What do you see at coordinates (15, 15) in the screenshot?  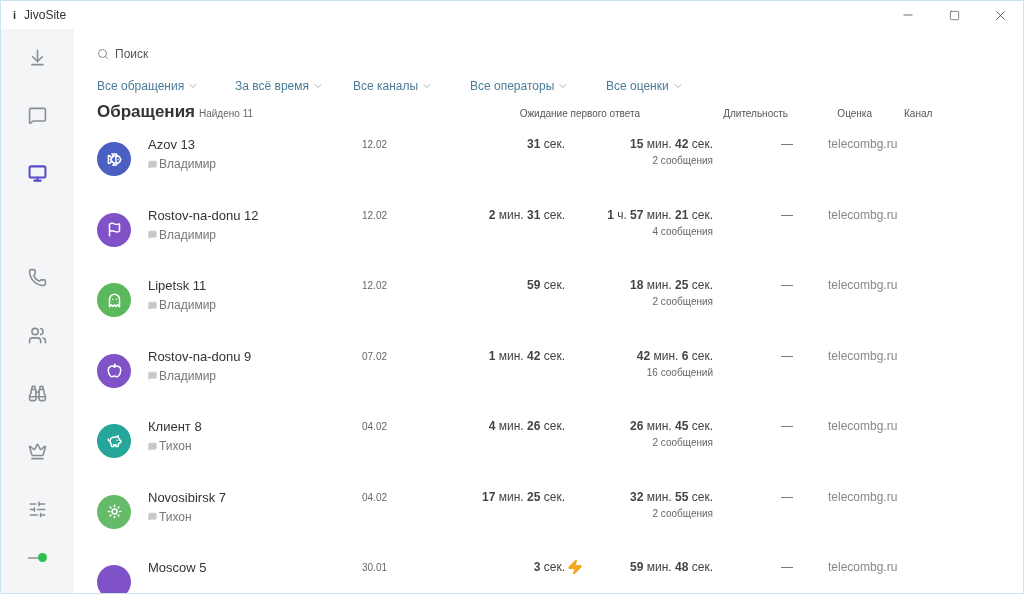 I see `app-icon: i` at bounding box center [15, 15].